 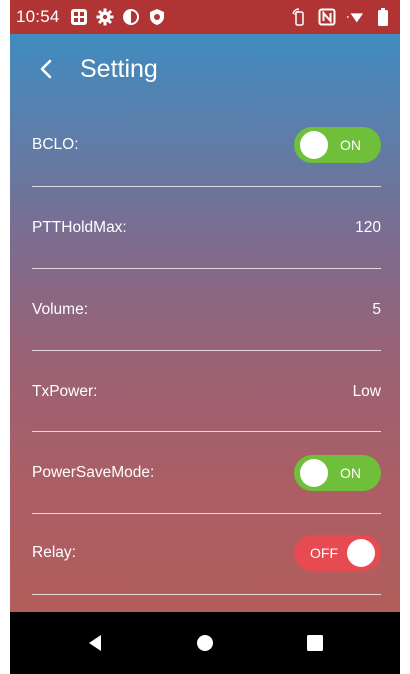 I want to click on nav-home-button, so click(x=205, y=643).